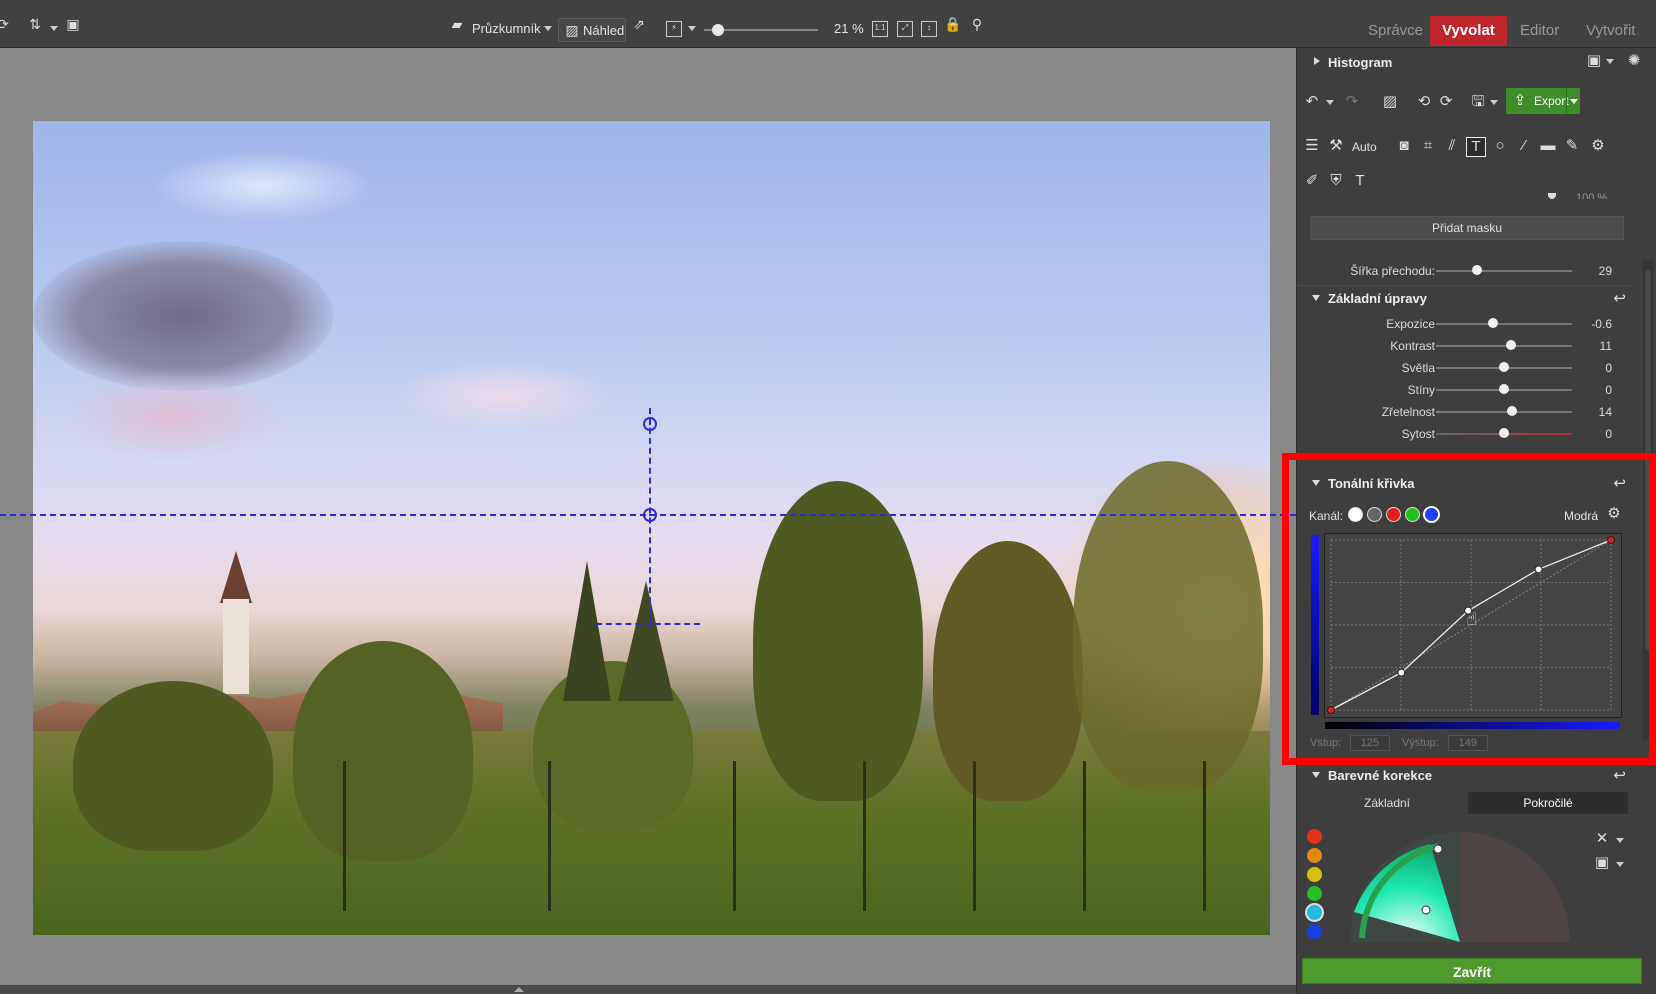 This screenshot has height=994, width=1656. I want to click on scrollbar-thumb, so click(1648, 460).